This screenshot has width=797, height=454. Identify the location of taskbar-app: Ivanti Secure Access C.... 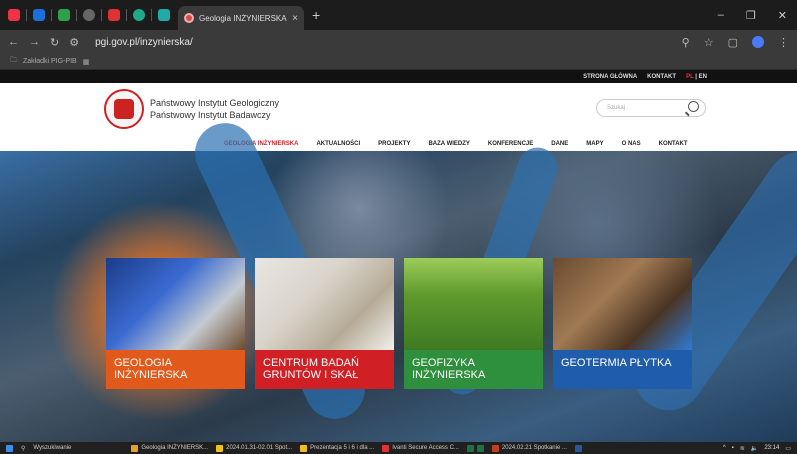
(420, 448).